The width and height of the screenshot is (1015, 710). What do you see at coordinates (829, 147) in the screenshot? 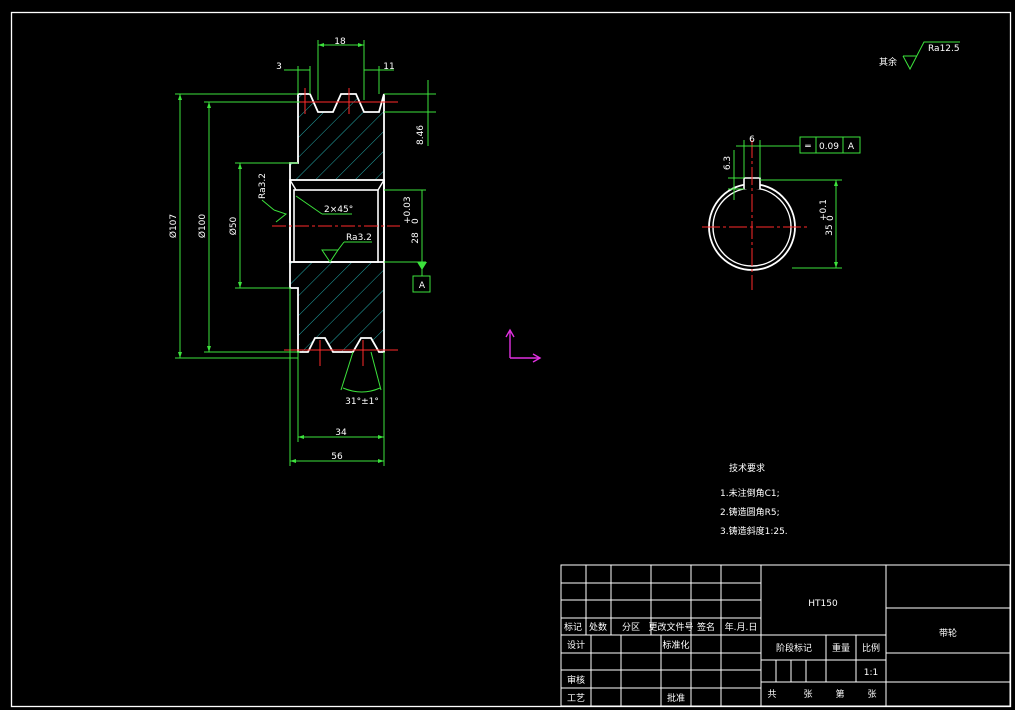
I see `tolerance-value: 0.09` at bounding box center [829, 147].